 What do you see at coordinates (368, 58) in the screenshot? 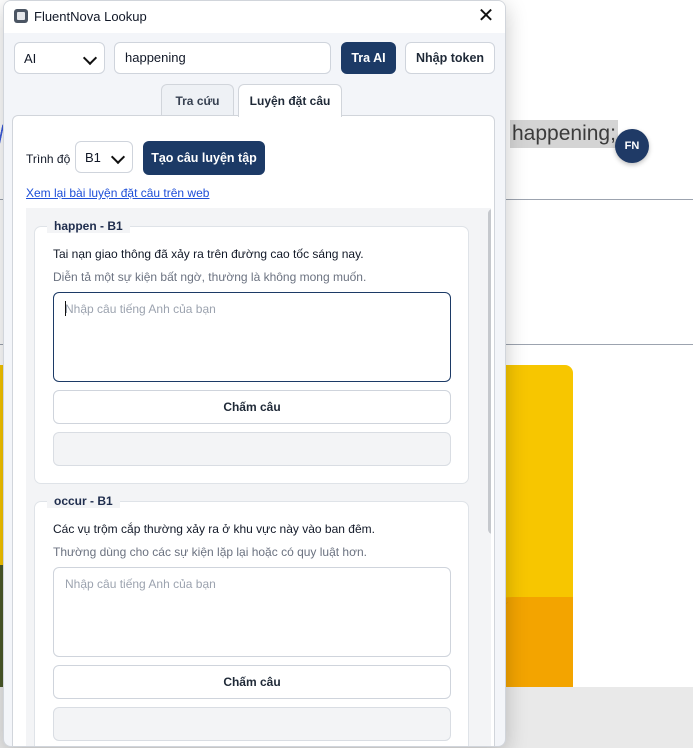
I see `lookup-ai-button: Tra AI` at bounding box center [368, 58].